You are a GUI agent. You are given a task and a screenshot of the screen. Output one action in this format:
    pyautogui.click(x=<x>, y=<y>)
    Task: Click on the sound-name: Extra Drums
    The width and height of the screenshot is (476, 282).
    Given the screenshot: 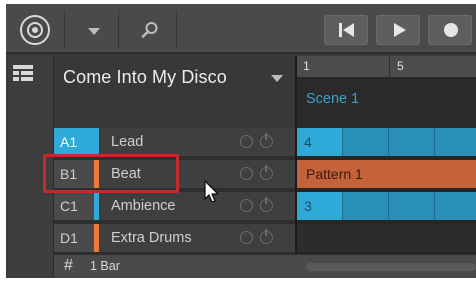 What is the action you would take?
    pyautogui.click(x=151, y=238)
    